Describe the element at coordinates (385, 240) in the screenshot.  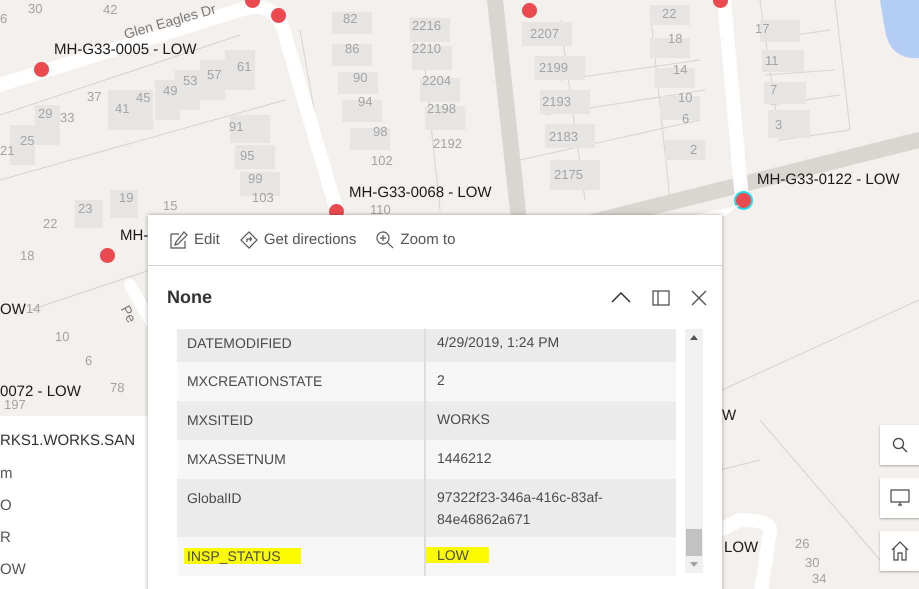
I see `zoom-in-icon` at that location.